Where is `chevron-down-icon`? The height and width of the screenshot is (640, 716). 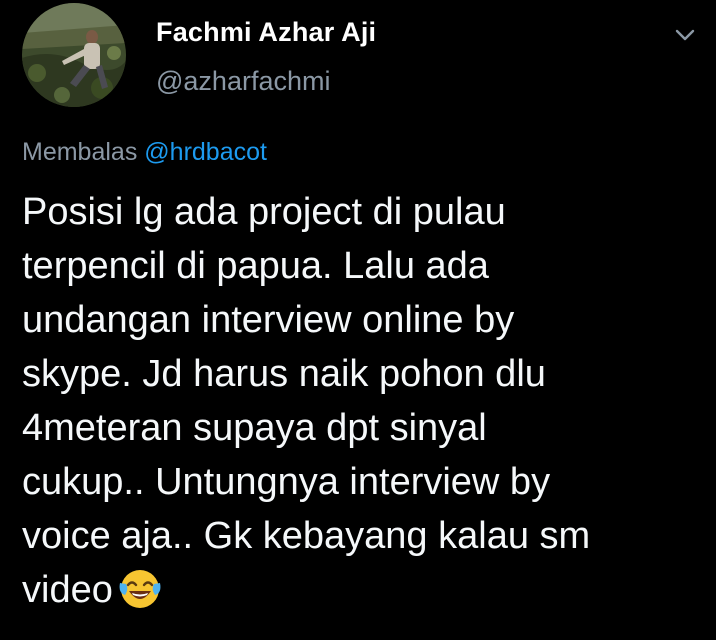 chevron-down-icon is located at coordinates (685, 35).